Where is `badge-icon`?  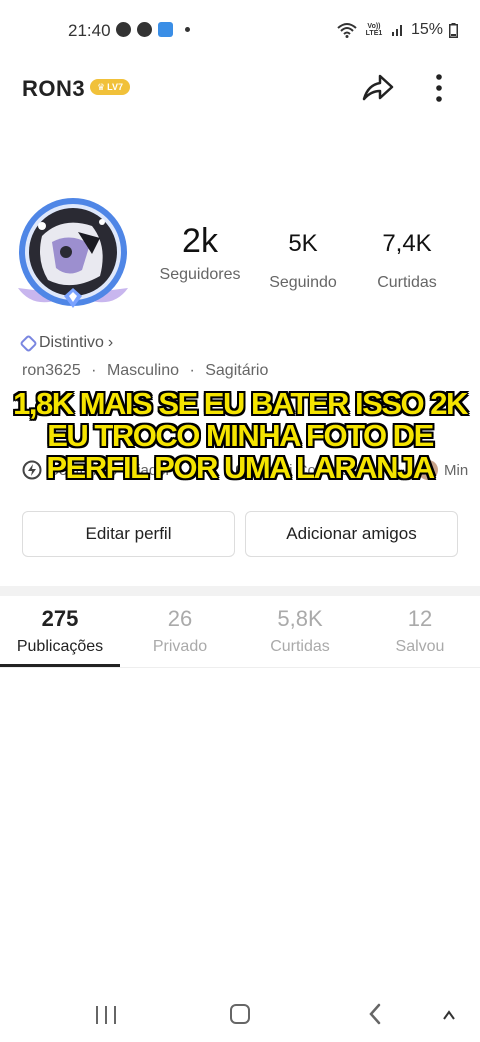 badge-icon is located at coordinates (28, 343).